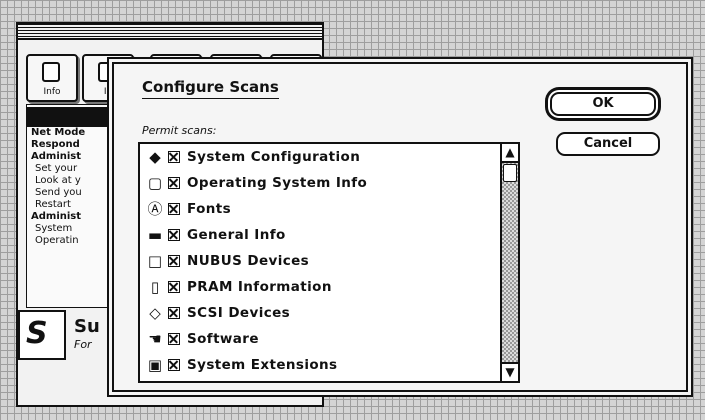 This screenshot has height=420, width=705. I want to click on scan-item-label: System Configuration, so click(274, 157).